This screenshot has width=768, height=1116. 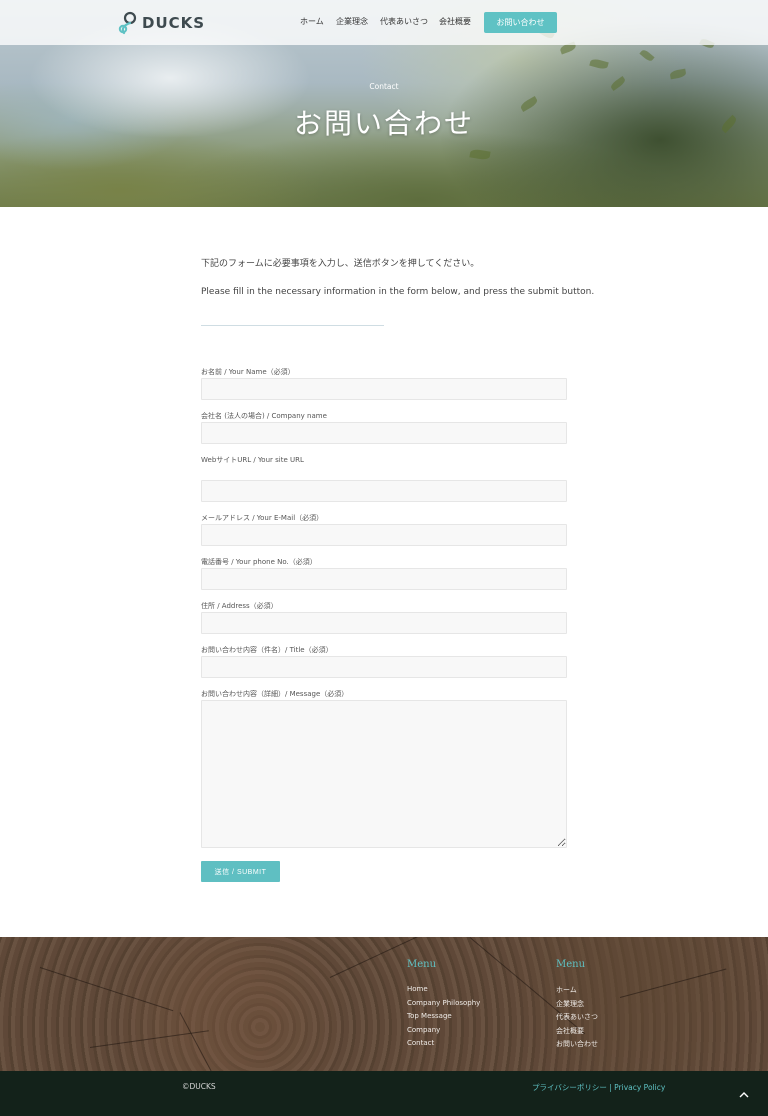 What do you see at coordinates (417, 989) in the screenshot?
I see `footer-link-home: Home` at bounding box center [417, 989].